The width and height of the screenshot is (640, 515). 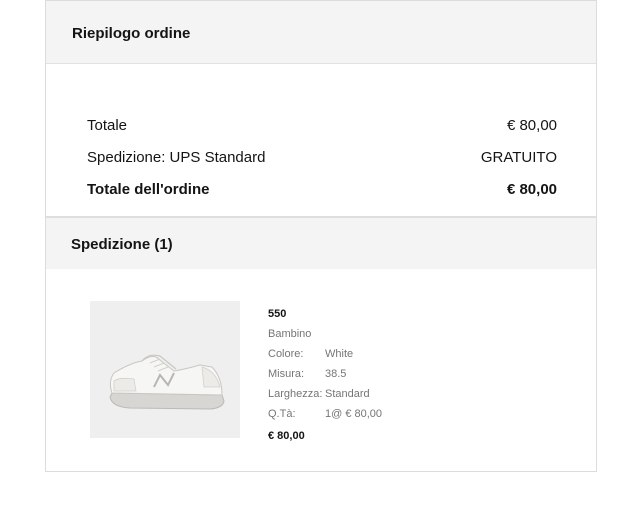 What do you see at coordinates (176, 157) in the screenshot?
I see `shipping-label: Spedizione: UPS Standard` at bounding box center [176, 157].